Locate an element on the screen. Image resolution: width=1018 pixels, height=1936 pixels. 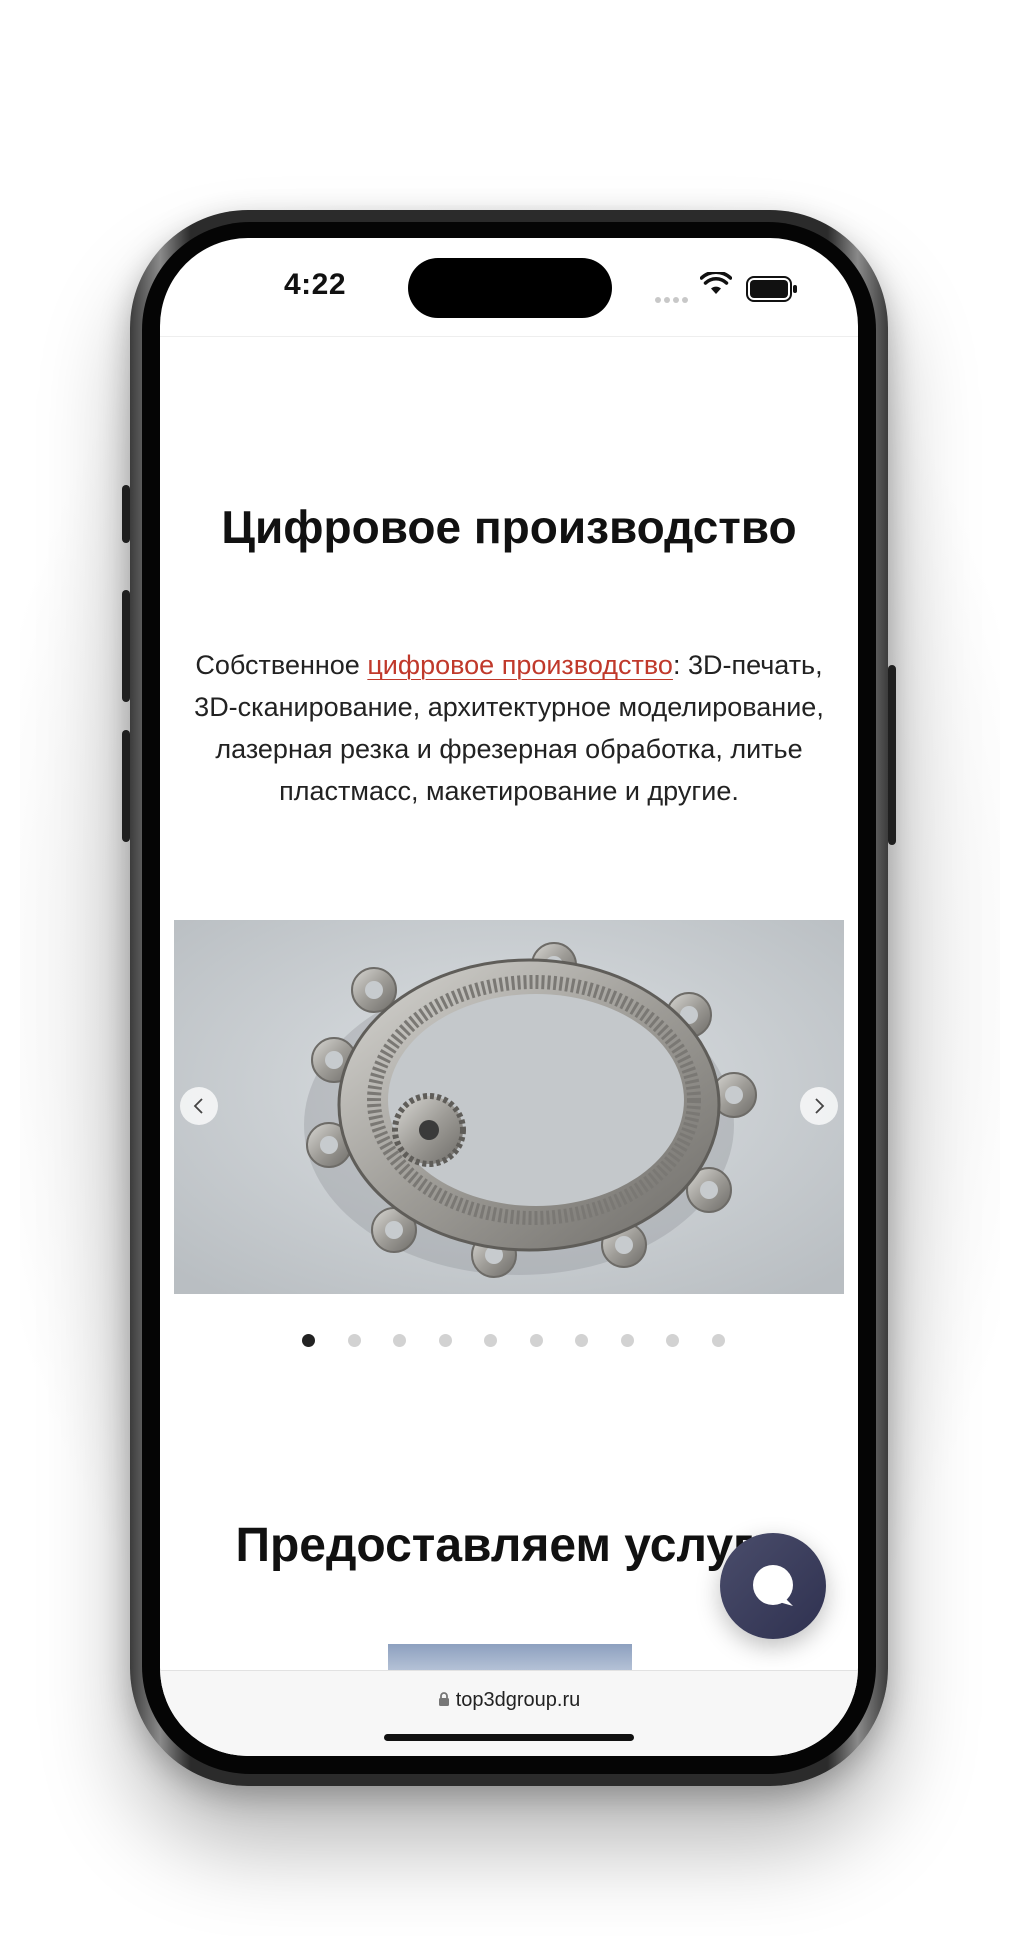
status-time: 4:22 is located at coordinates (315, 284).